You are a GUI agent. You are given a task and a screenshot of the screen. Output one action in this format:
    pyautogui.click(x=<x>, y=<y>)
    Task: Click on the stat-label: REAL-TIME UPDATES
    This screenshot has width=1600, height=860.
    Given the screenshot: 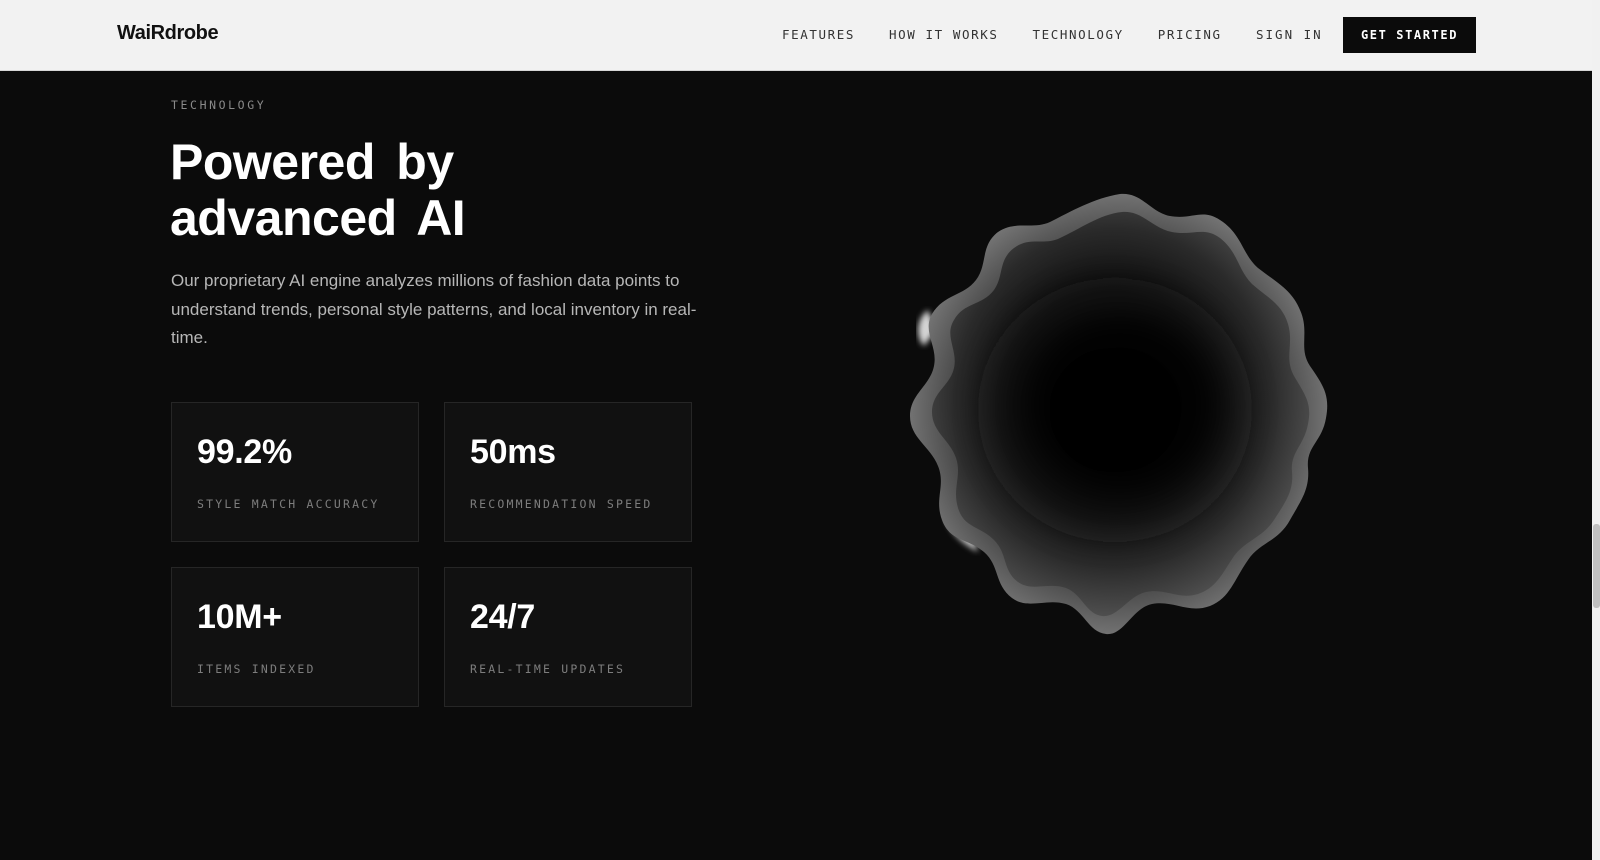 What is the action you would take?
    pyautogui.click(x=548, y=669)
    